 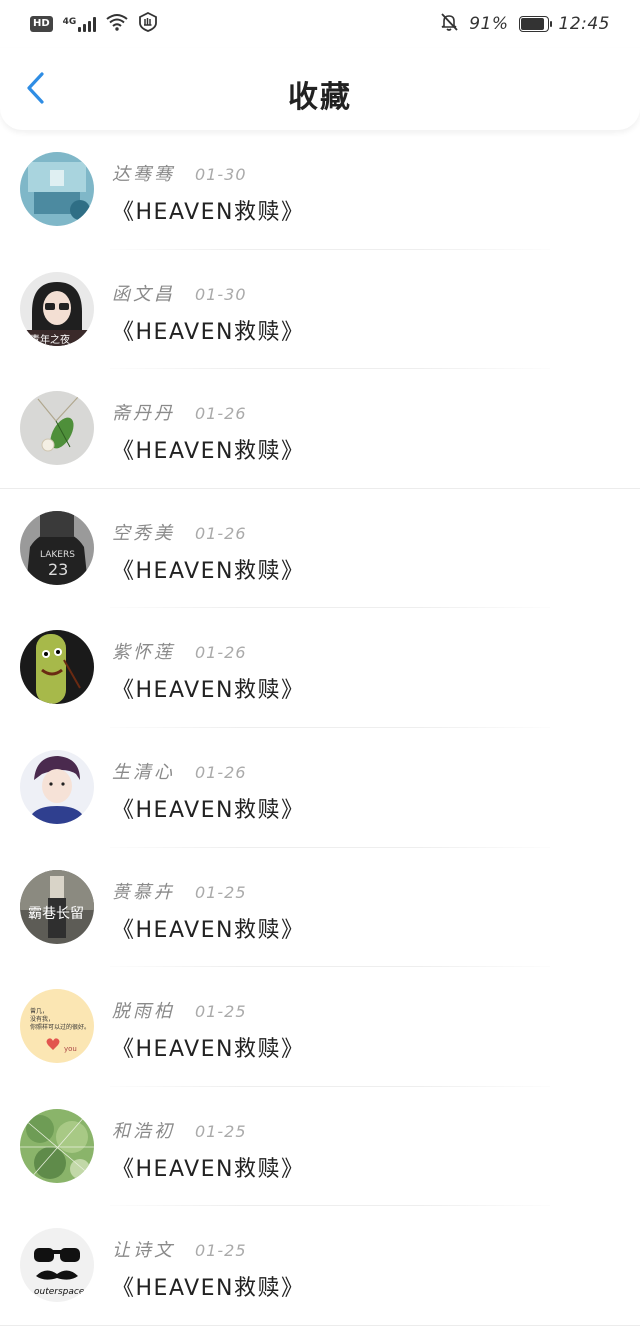 What do you see at coordinates (489, 24) in the screenshot?
I see `battery-percent: 91%` at bounding box center [489, 24].